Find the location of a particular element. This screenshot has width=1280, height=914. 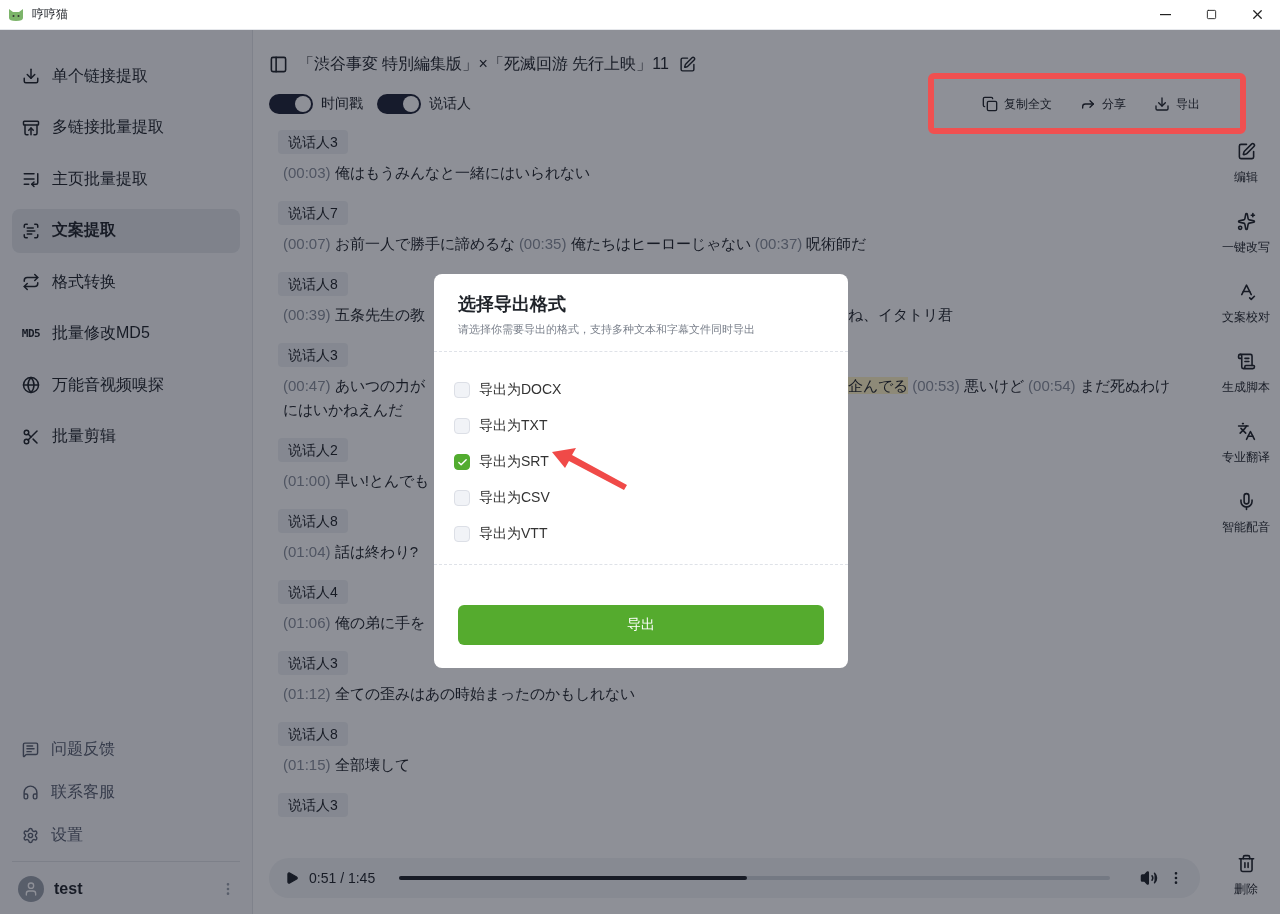

repeat-icon is located at coordinates (31, 282).